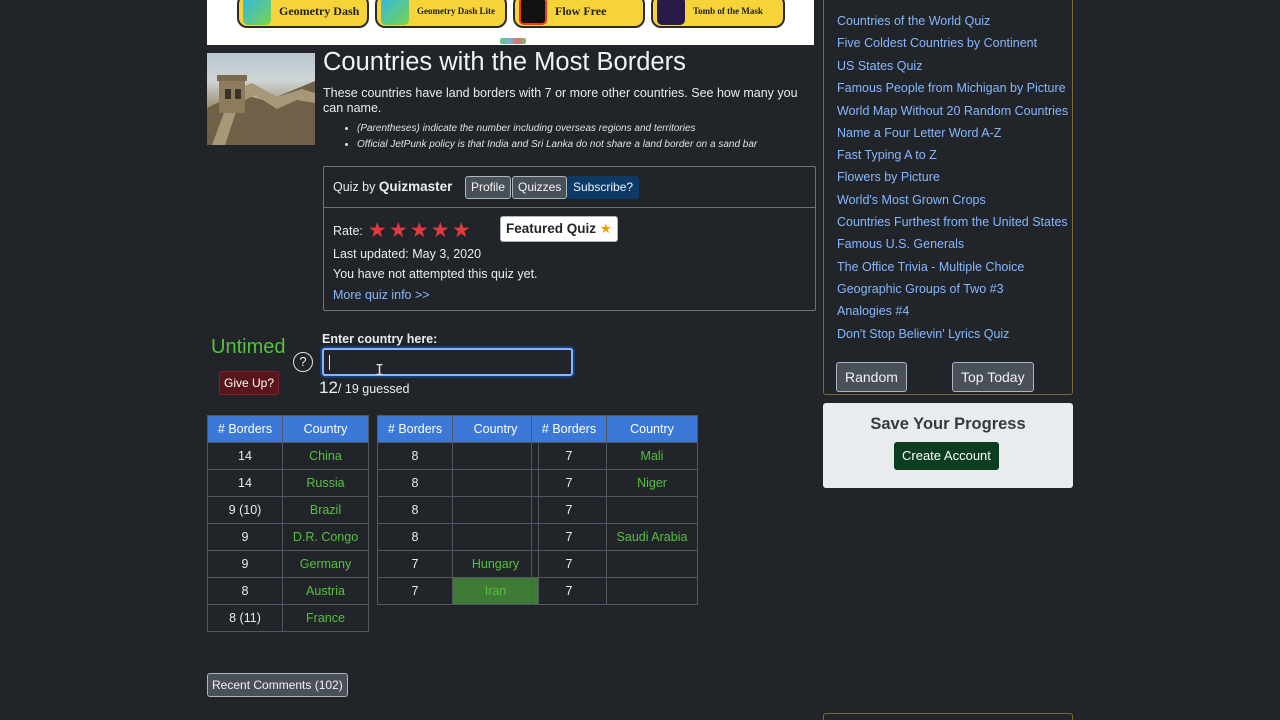 The image size is (1280, 720). Describe the element at coordinates (923, 334) in the screenshot. I see `sidebar-quiz-link: Don't Stop Believin' Lyrics Quiz` at that location.